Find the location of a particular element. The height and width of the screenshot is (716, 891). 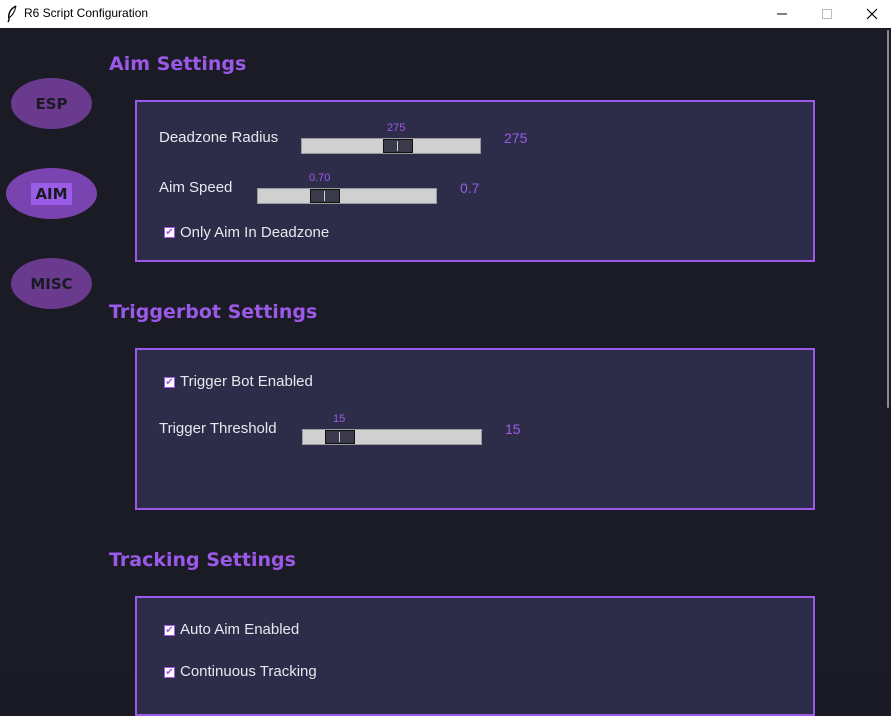

nav-aim-button: AIM is located at coordinates (51, 193).